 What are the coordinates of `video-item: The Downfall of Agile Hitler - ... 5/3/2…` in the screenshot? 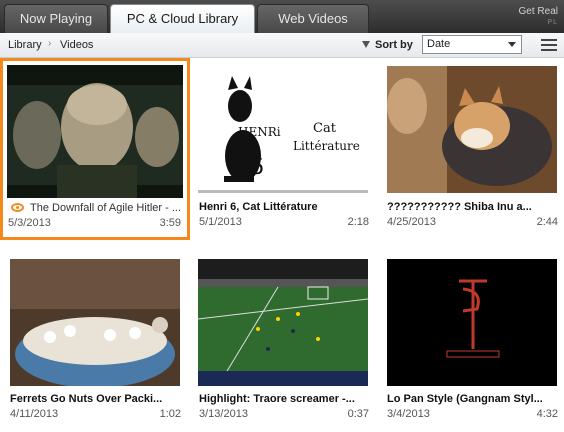 It's located at (95, 149).